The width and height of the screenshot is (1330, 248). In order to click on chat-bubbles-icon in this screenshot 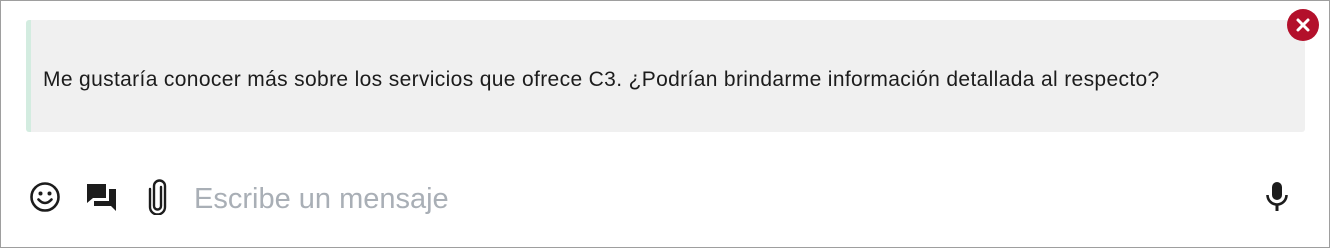, I will do `click(101, 197)`.